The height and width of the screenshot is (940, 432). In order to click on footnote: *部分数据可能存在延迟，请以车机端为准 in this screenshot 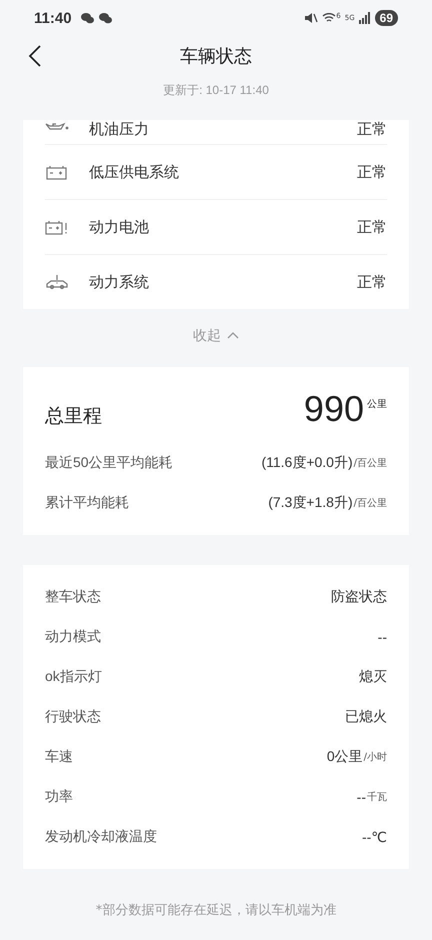, I will do `click(216, 910)`.